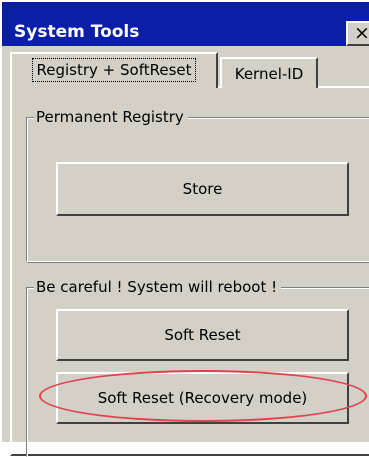  What do you see at coordinates (203, 396) in the screenshot?
I see `highlight-ellipse` at bounding box center [203, 396].